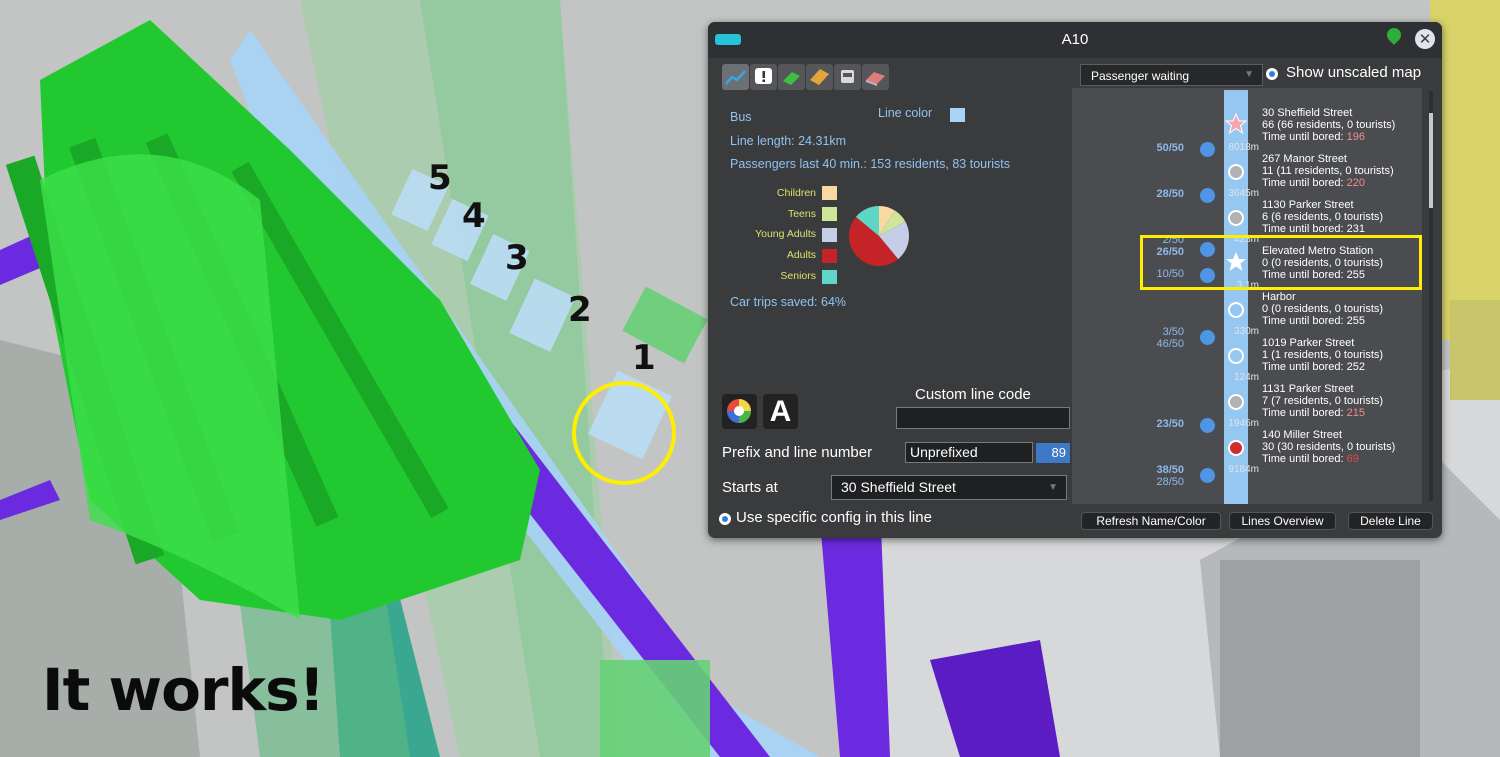 The image size is (1500, 757). What do you see at coordinates (1313, 229) in the screenshot?
I see `stop-bored: Time until bored: 231` at bounding box center [1313, 229].